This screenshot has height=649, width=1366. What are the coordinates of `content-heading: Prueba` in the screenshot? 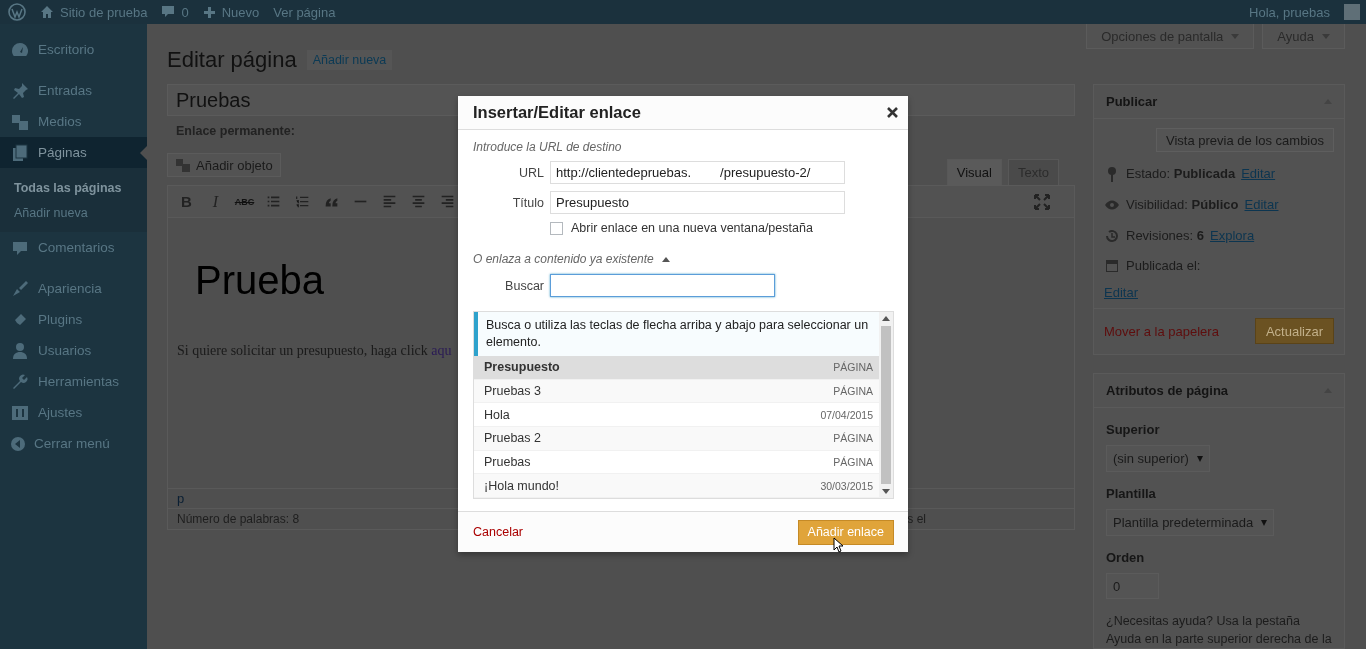 It's located at (259, 280).